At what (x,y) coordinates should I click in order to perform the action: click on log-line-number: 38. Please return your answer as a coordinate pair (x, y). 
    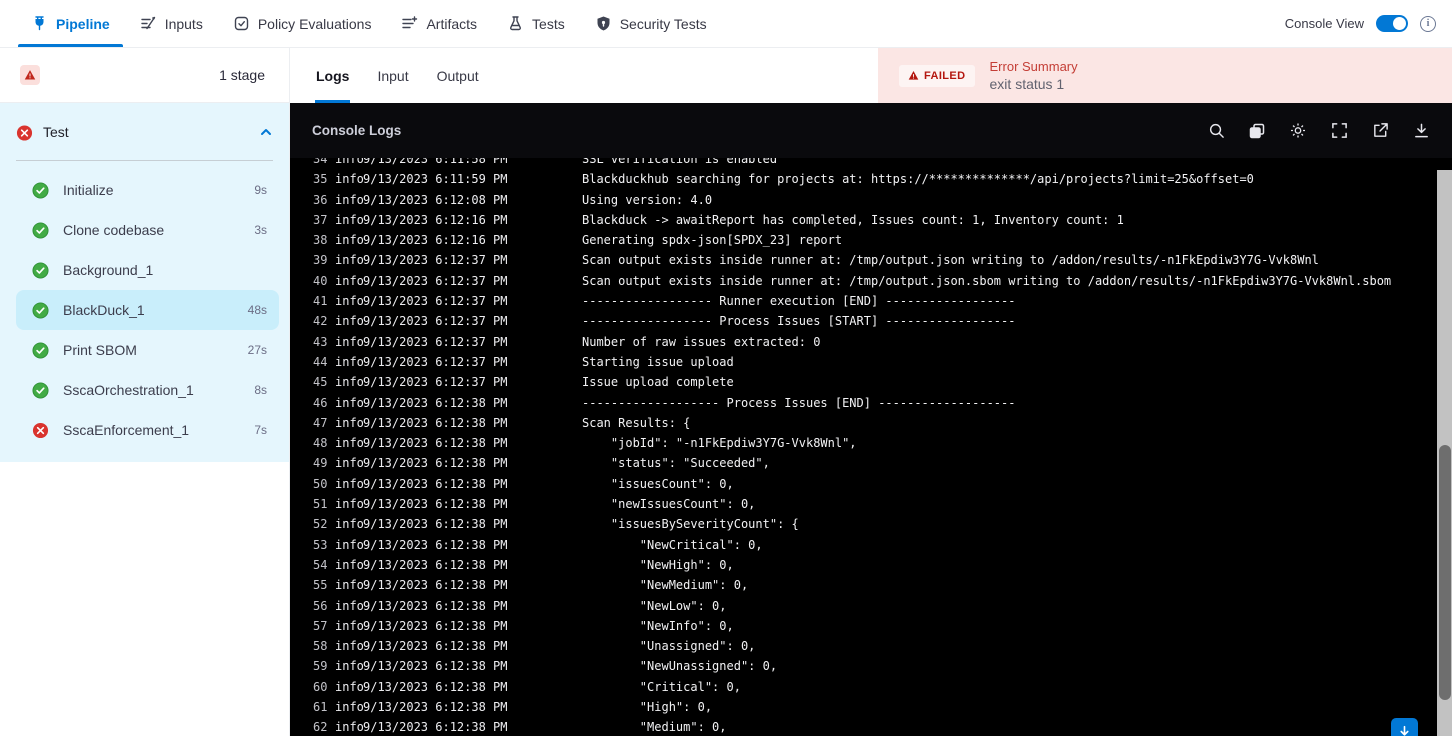
    Looking at the image, I should click on (320, 240).